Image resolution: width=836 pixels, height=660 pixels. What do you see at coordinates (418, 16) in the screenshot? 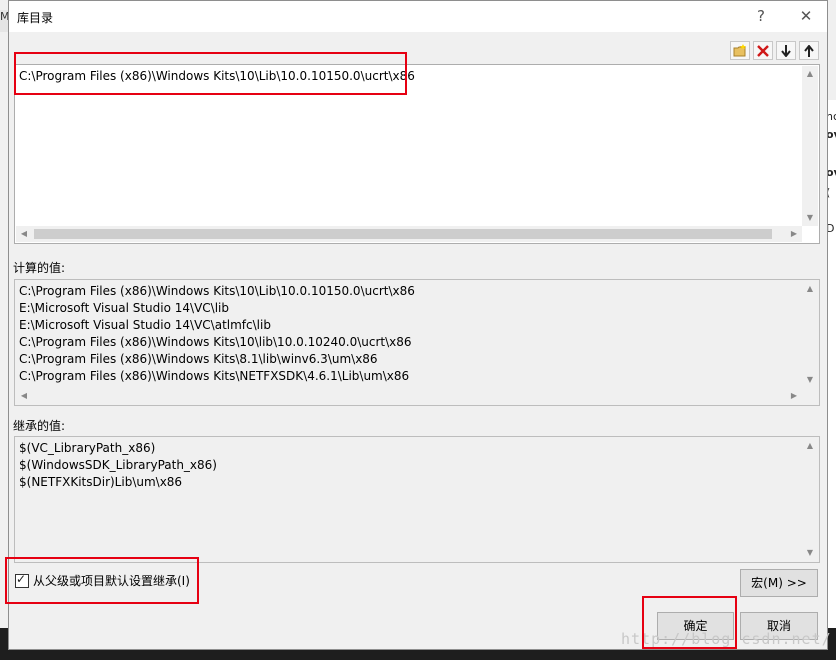
I see `title-bar: 库目录 ? ✕` at bounding box center [418, 16].